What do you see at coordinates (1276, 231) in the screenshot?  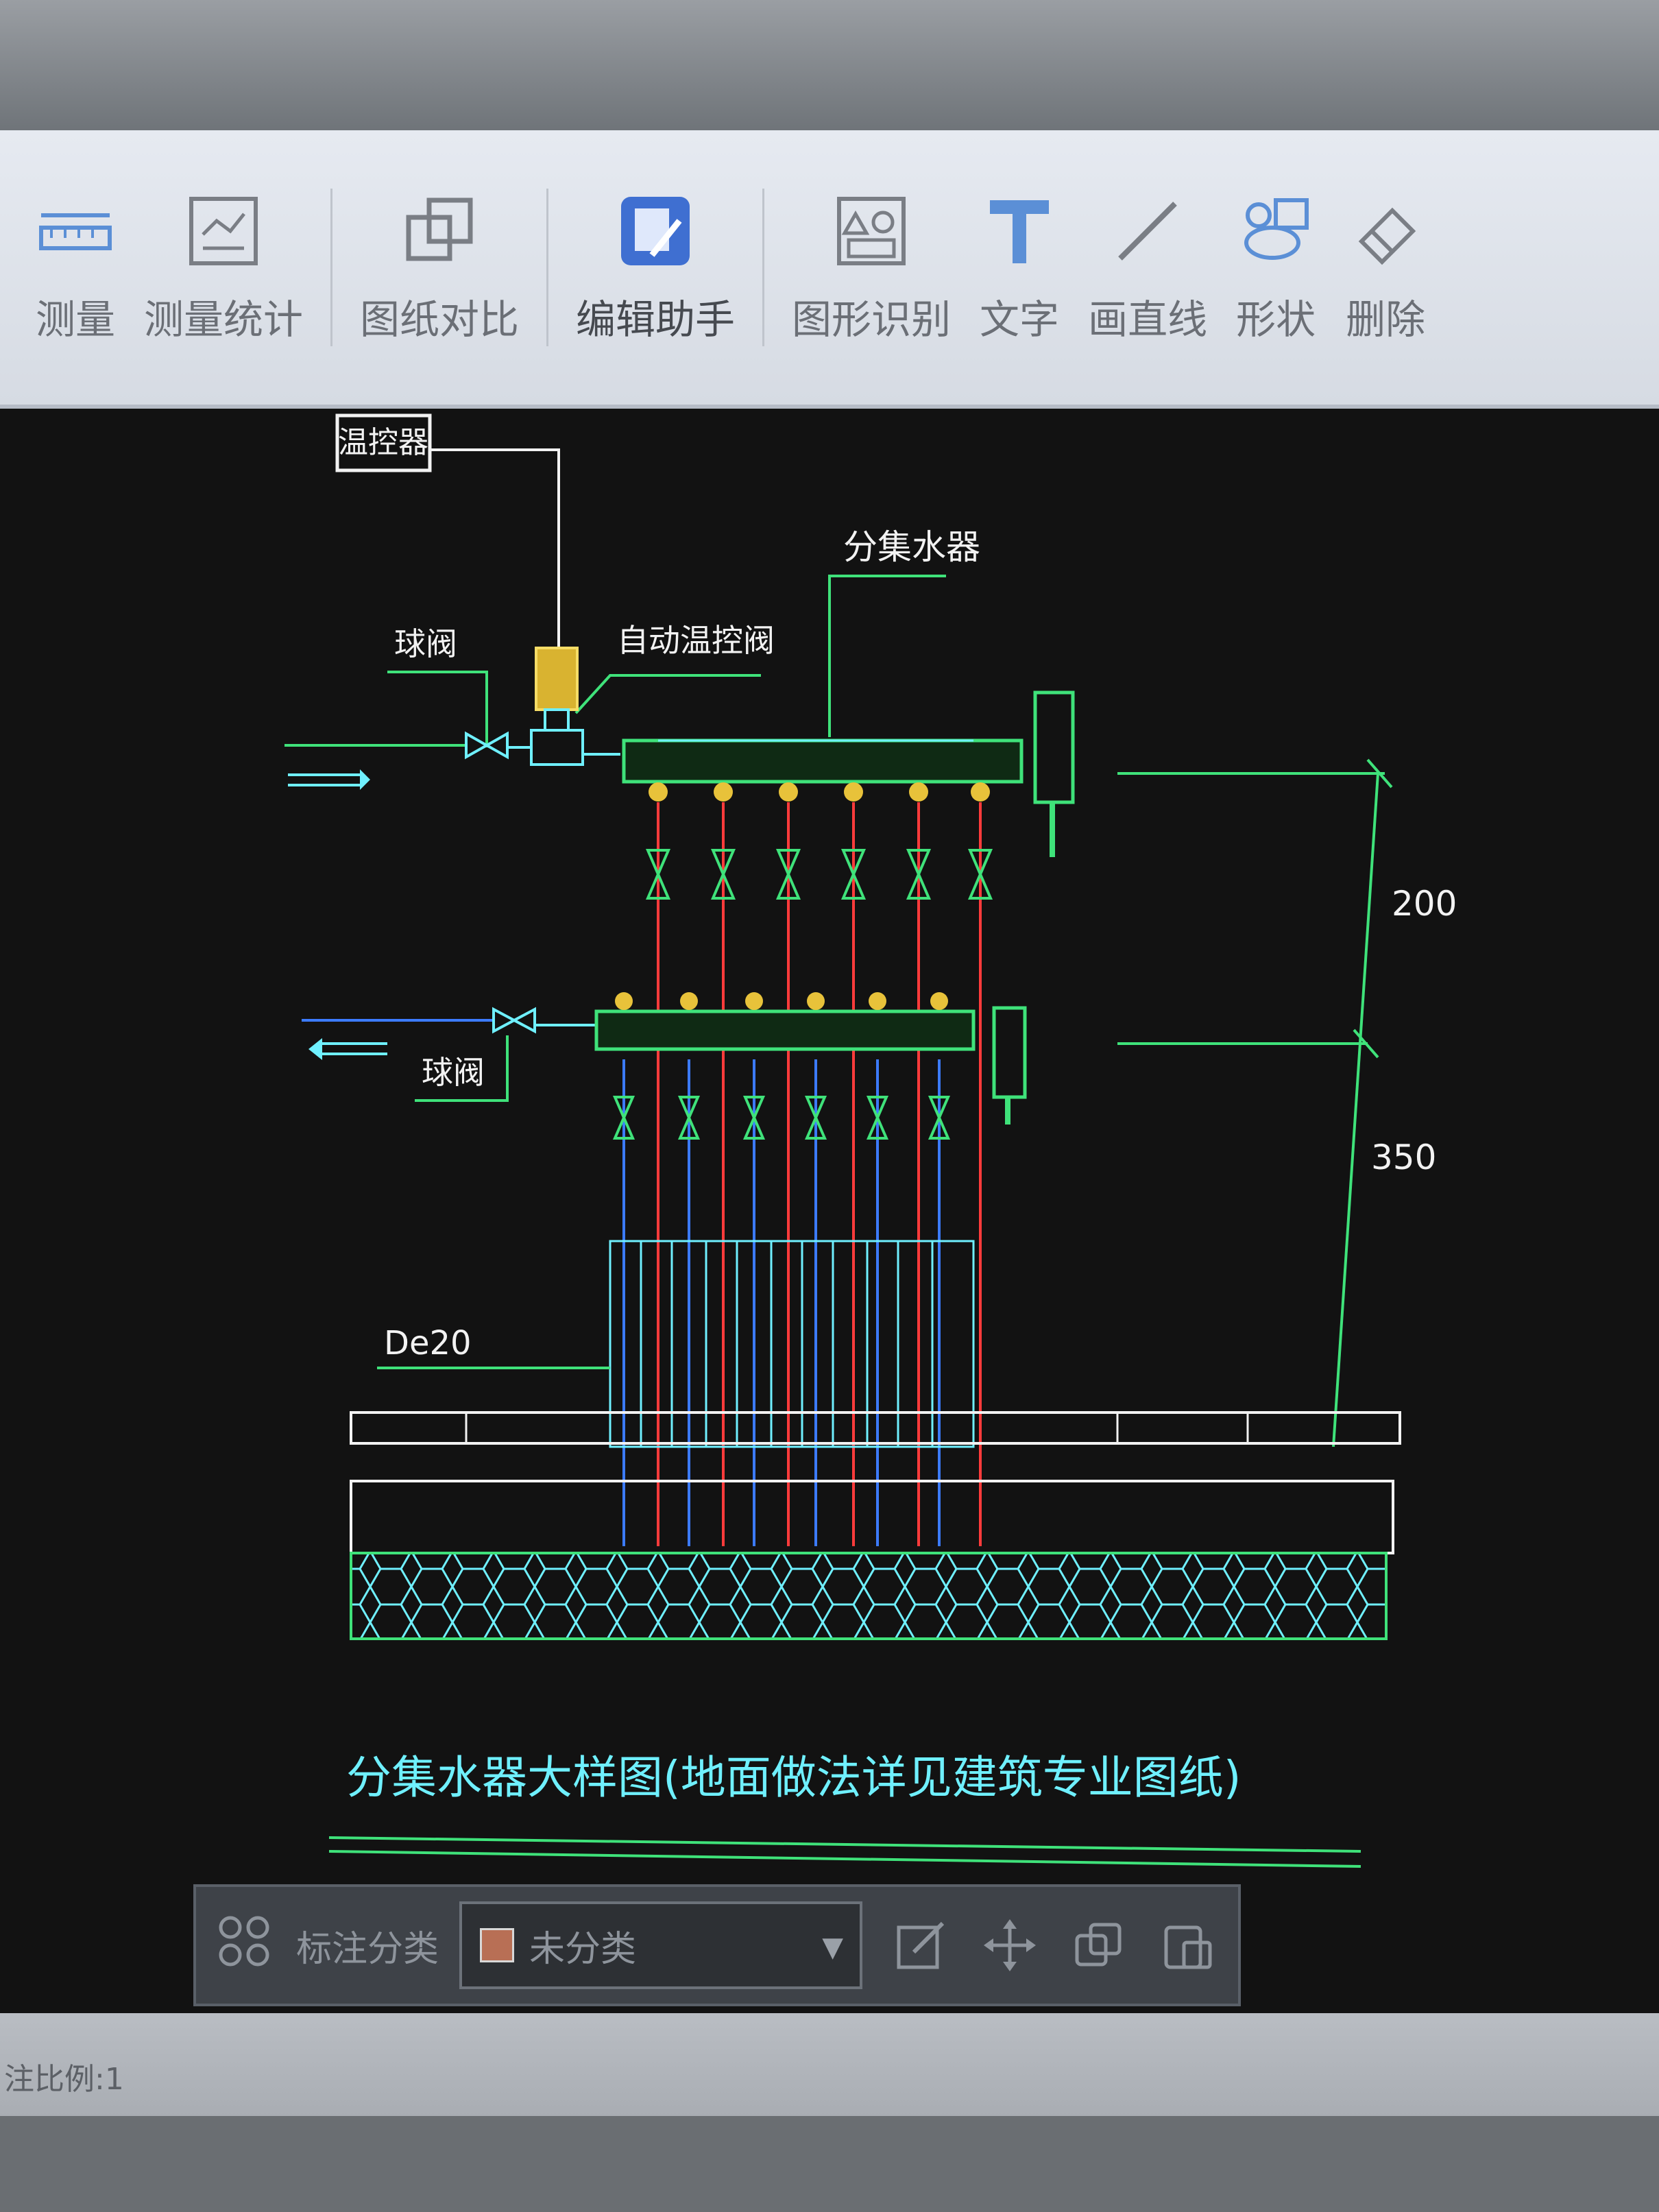 I see `shape-icon` at bounding box center [1276, 231].